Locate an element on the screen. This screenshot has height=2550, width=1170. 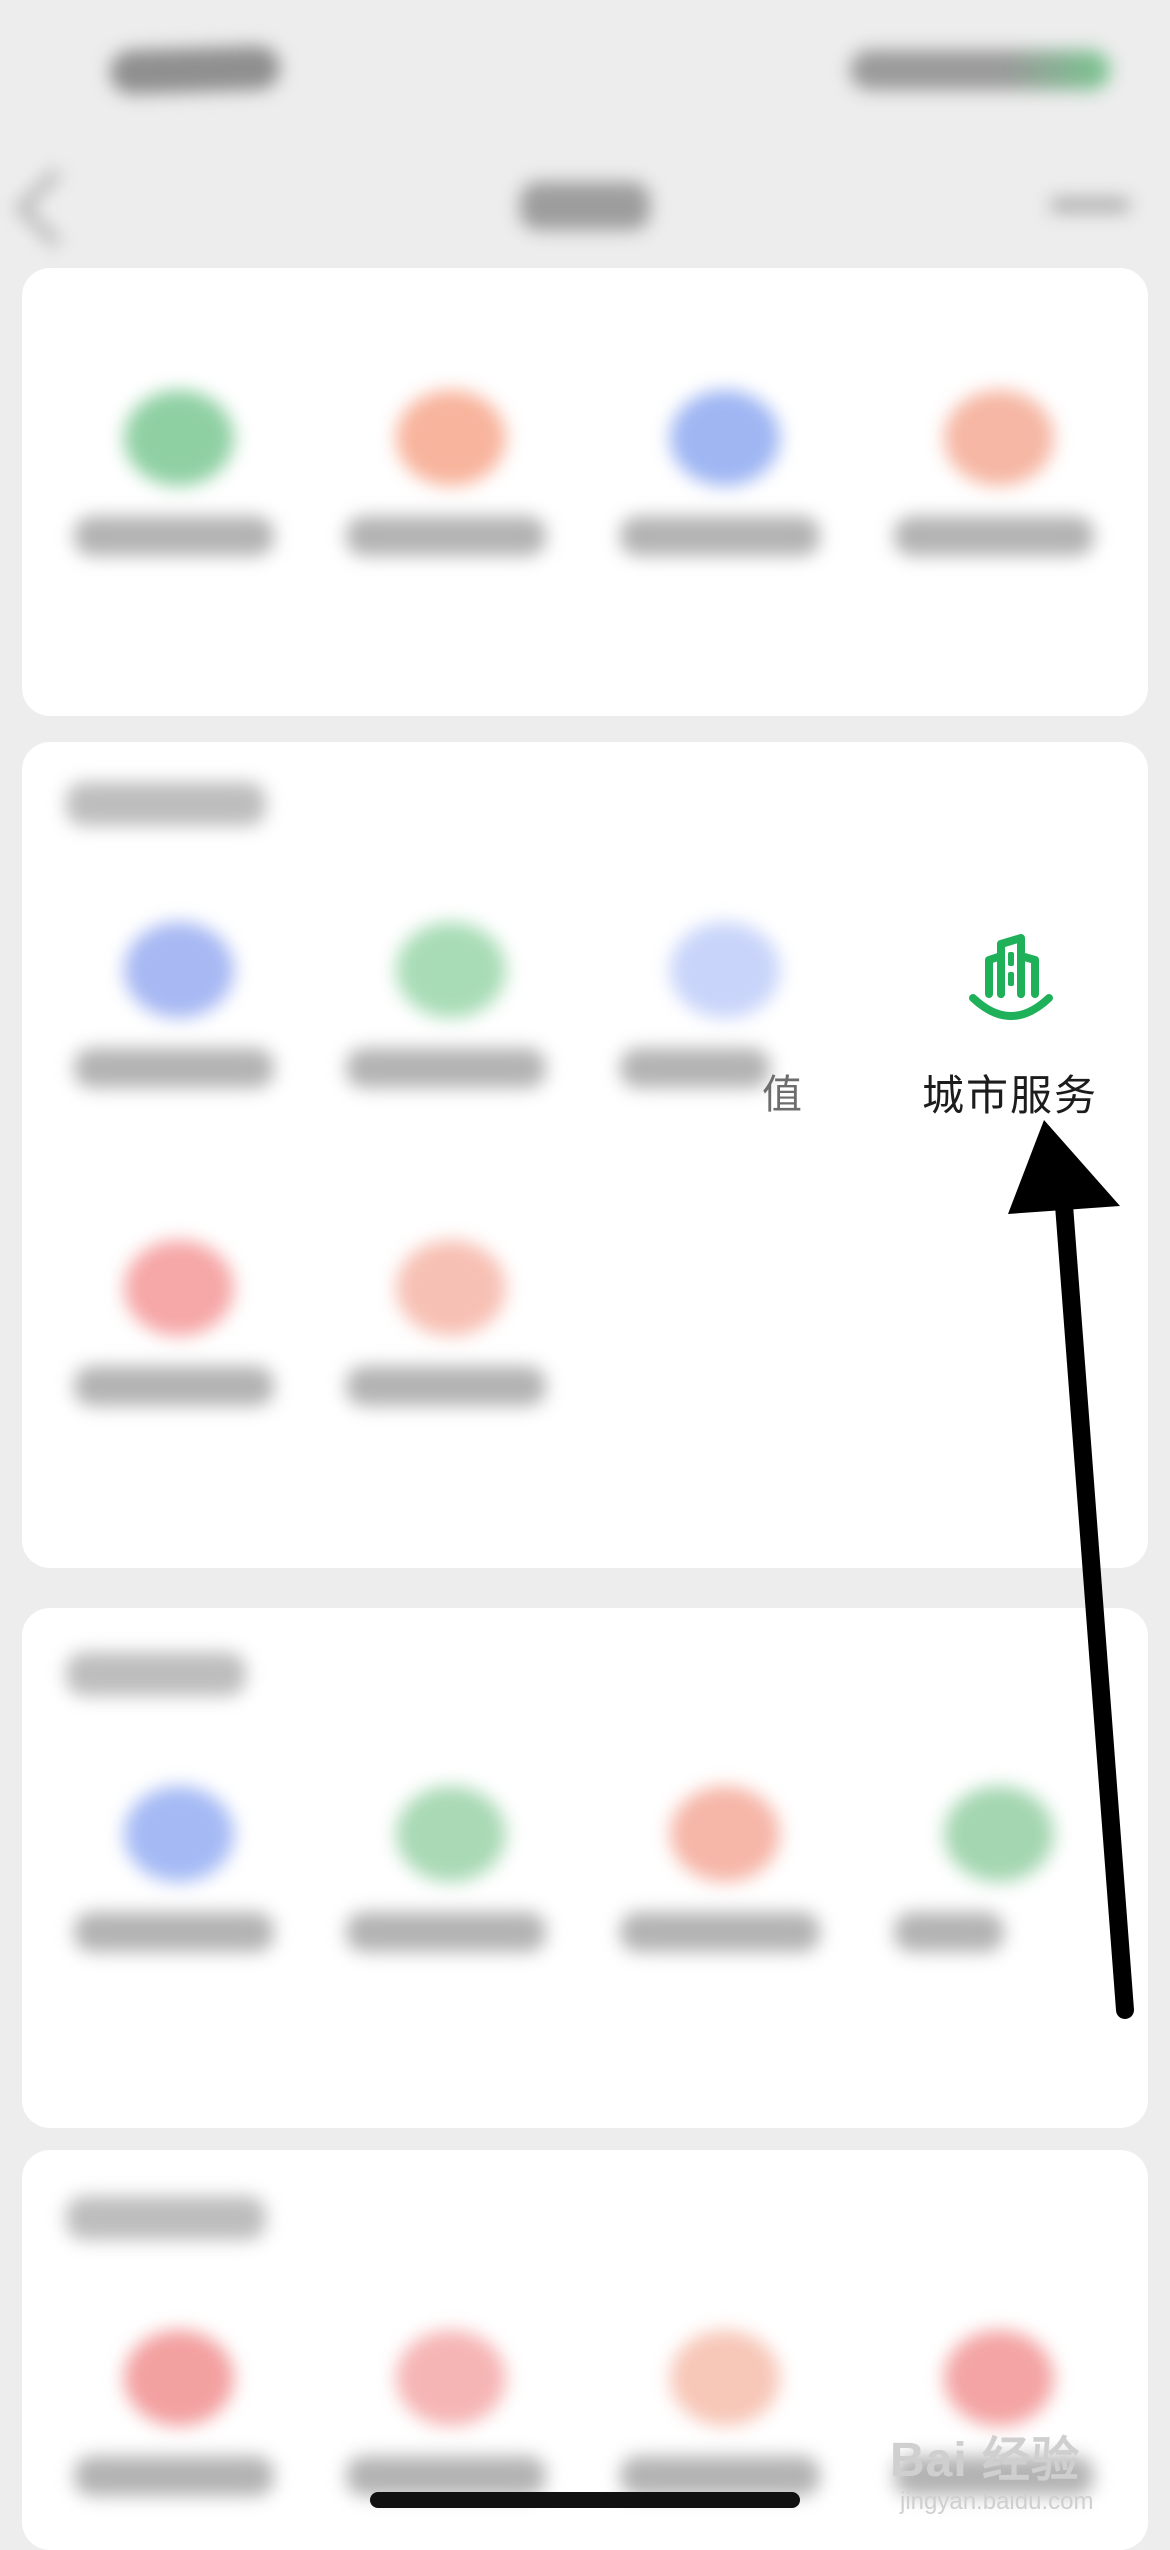
partial-service-label: 值 is located at coordinates (782, 1095).